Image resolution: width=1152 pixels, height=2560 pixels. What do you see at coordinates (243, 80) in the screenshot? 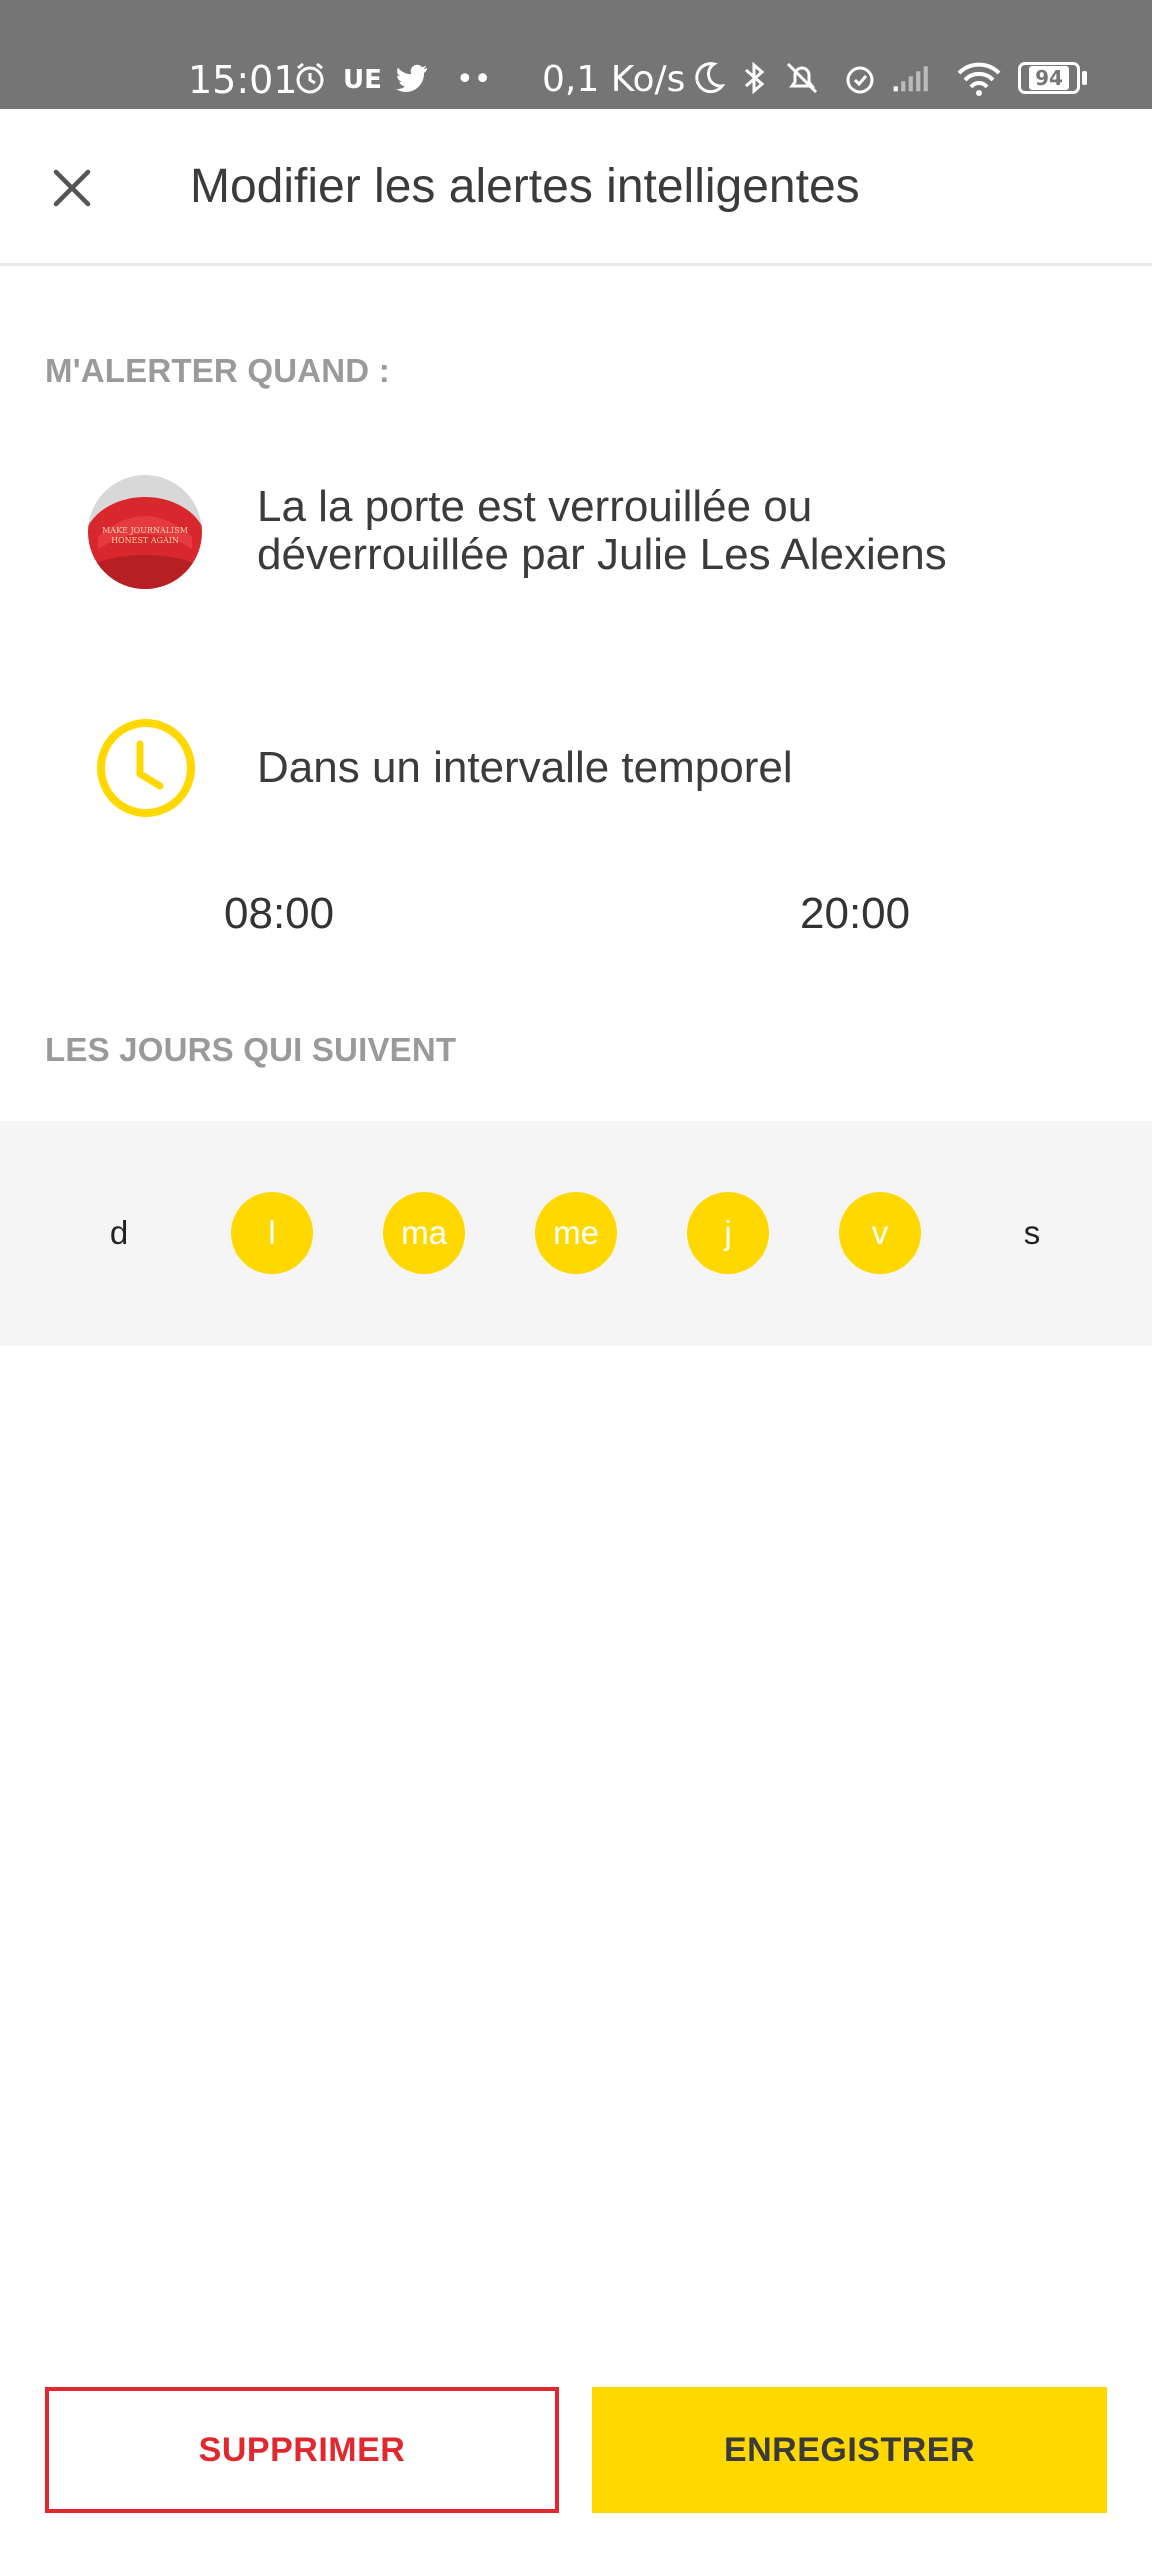
I see `status-time: 15:01` at bounding box center [243, 80].